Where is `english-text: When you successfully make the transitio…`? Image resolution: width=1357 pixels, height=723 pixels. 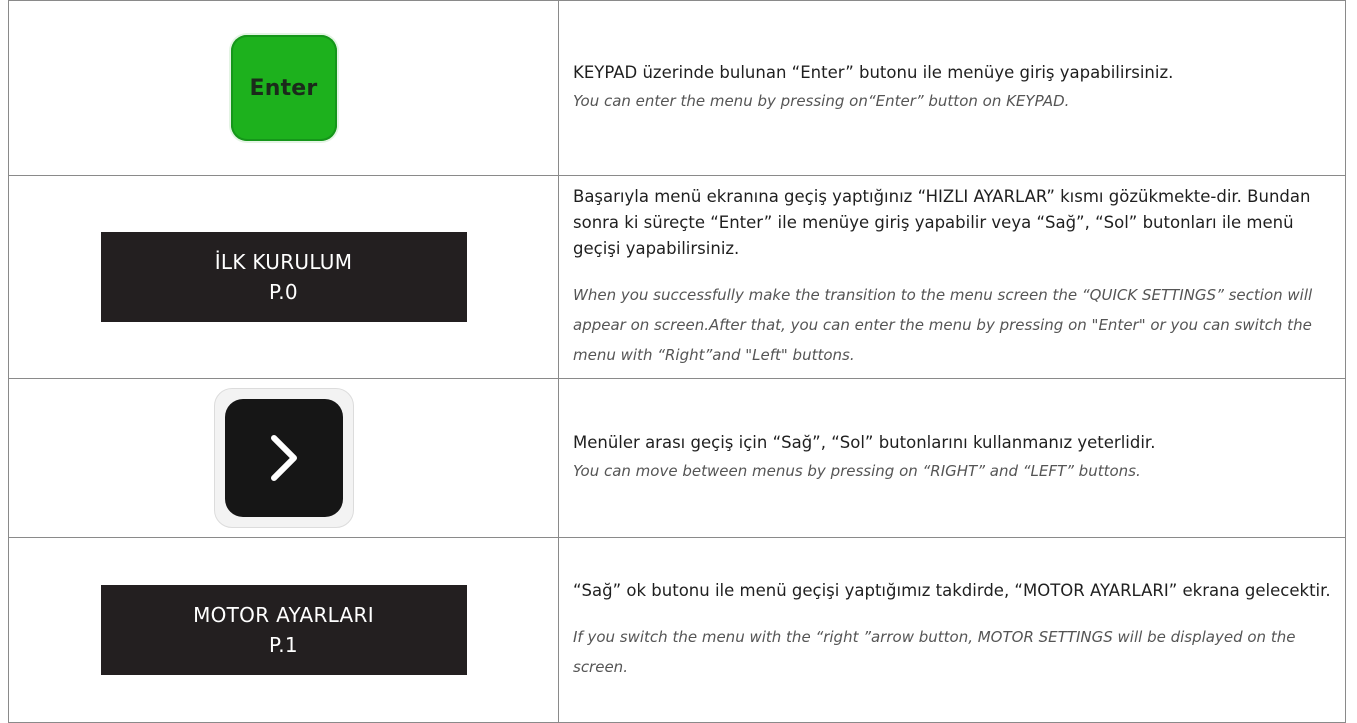 english-text: When you successfully make the transitio… is located at coordinates (943, 325).